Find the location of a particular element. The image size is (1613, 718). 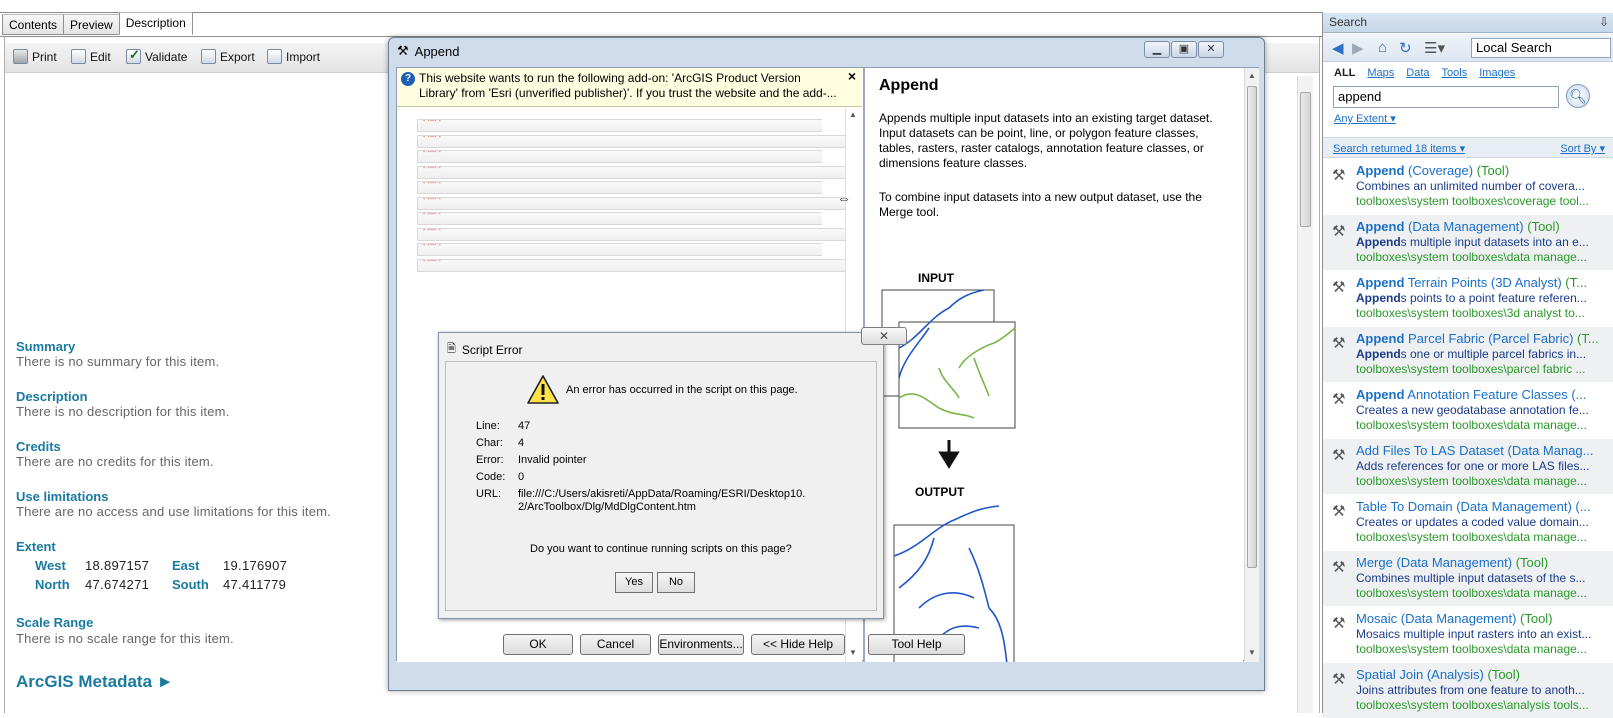

tab-preview: Preview is located at coordinates (91, 24).